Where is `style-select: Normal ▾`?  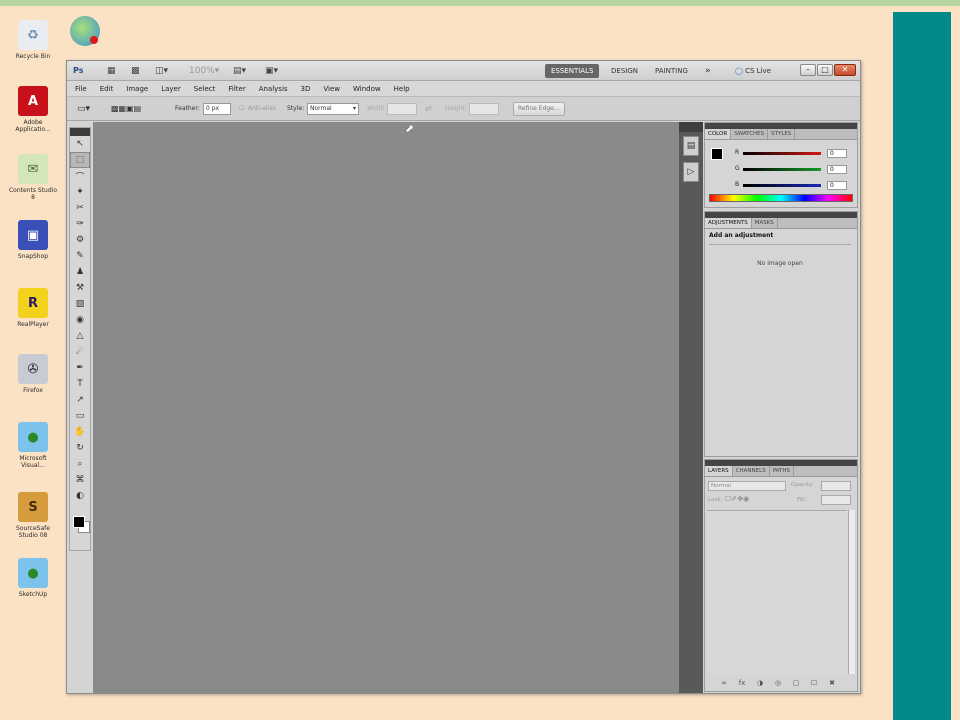
style-select: Normal ▾ is located at coordinates (333, 109).